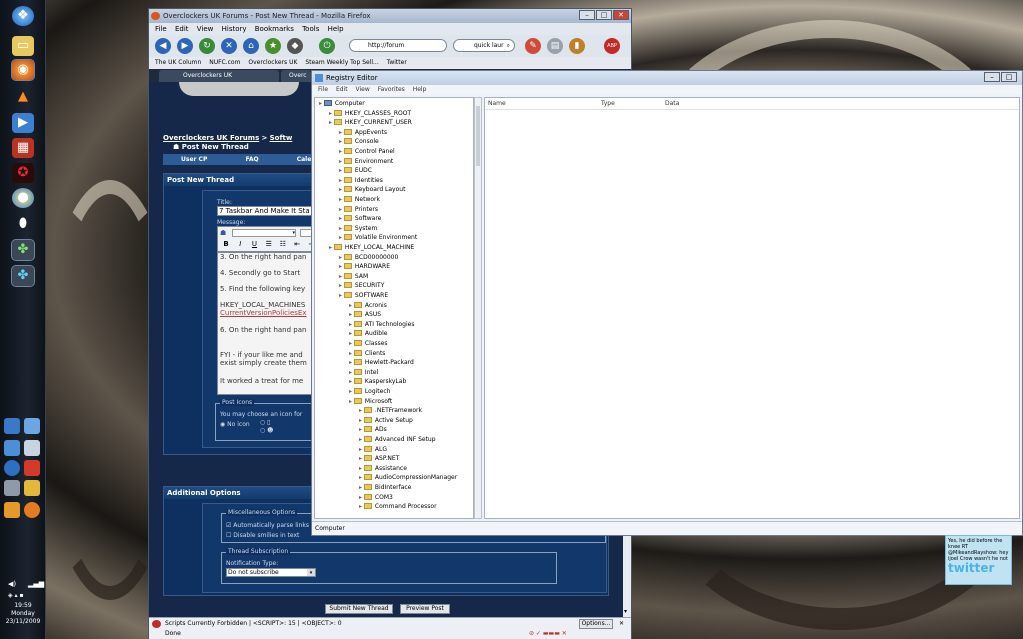  What do you see at coordinates (420, 89) in the screenshot?
I see `reg-menu-help: Help` at bounding box center [420, 89].